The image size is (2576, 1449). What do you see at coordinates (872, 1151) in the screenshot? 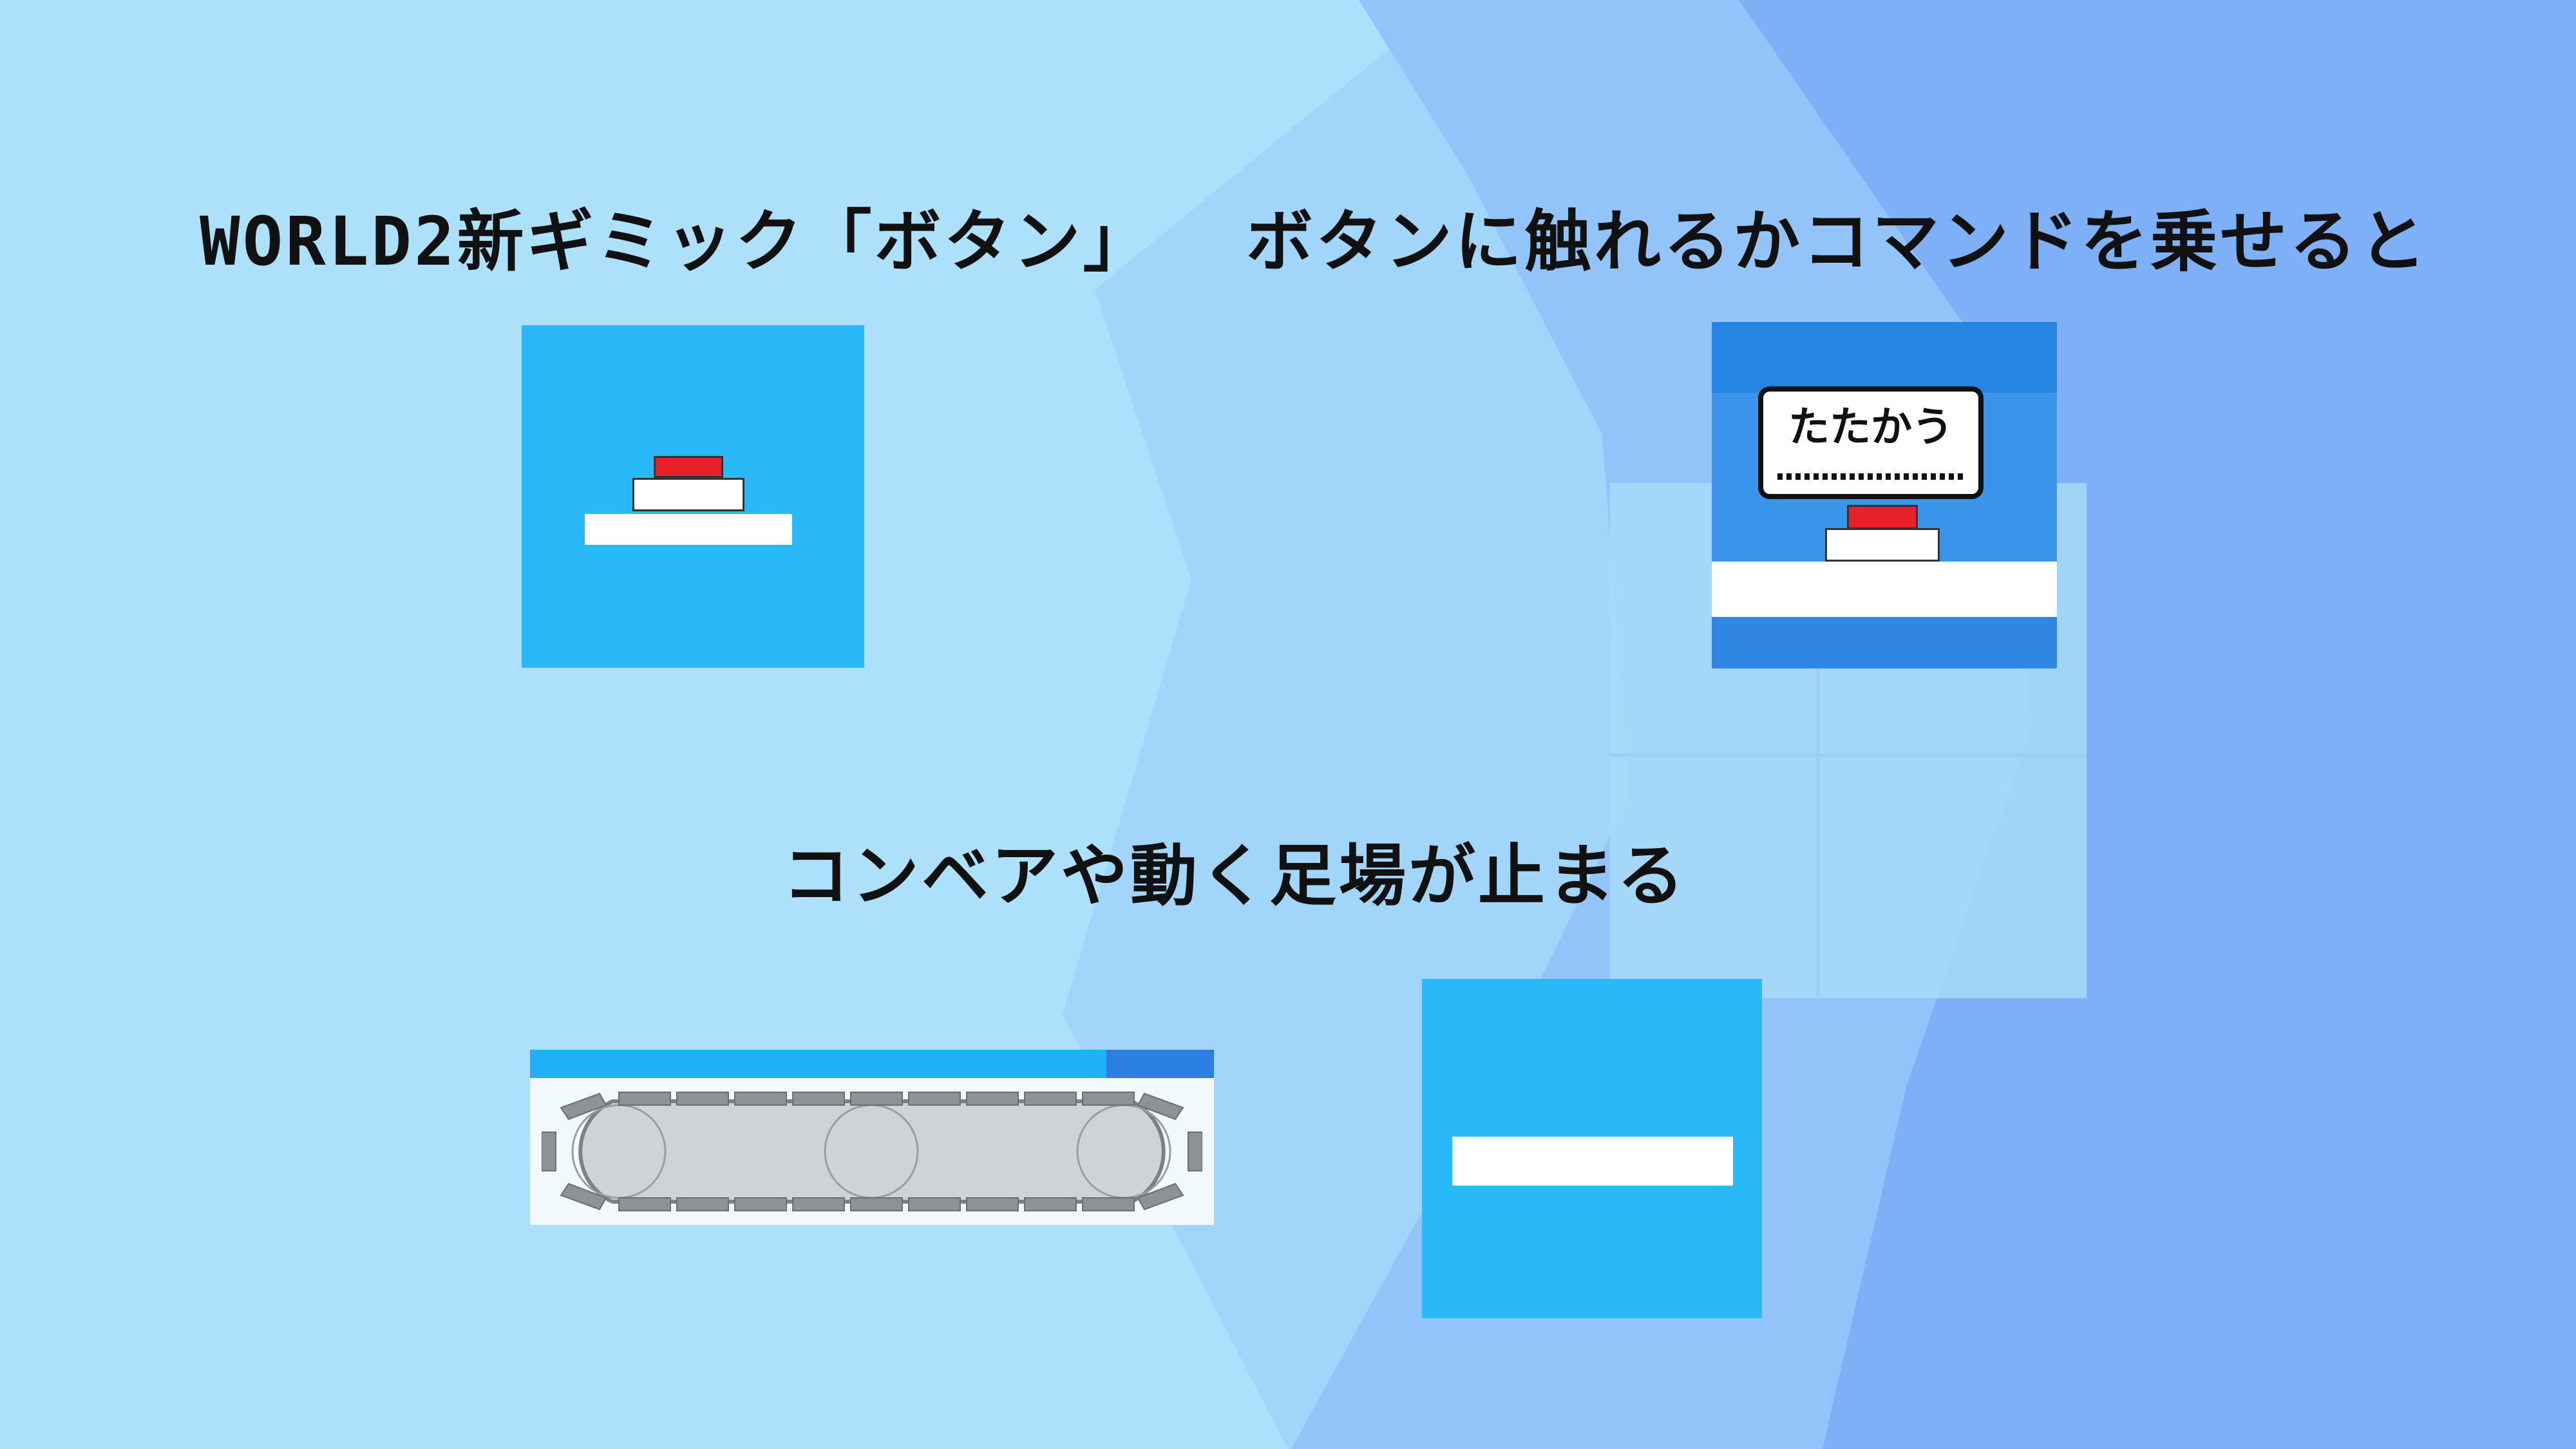
I see `conveyor-belt-icon` at bounding box center [872, 1151].